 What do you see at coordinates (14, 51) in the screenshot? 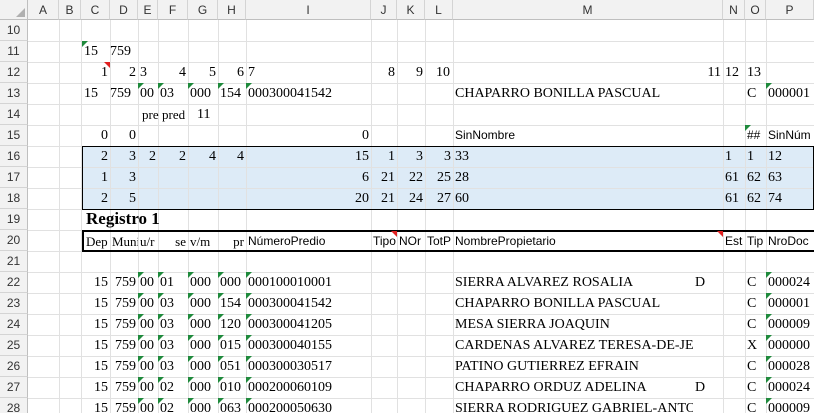
I see `row-header: 11` at bounding box center [14, 51].